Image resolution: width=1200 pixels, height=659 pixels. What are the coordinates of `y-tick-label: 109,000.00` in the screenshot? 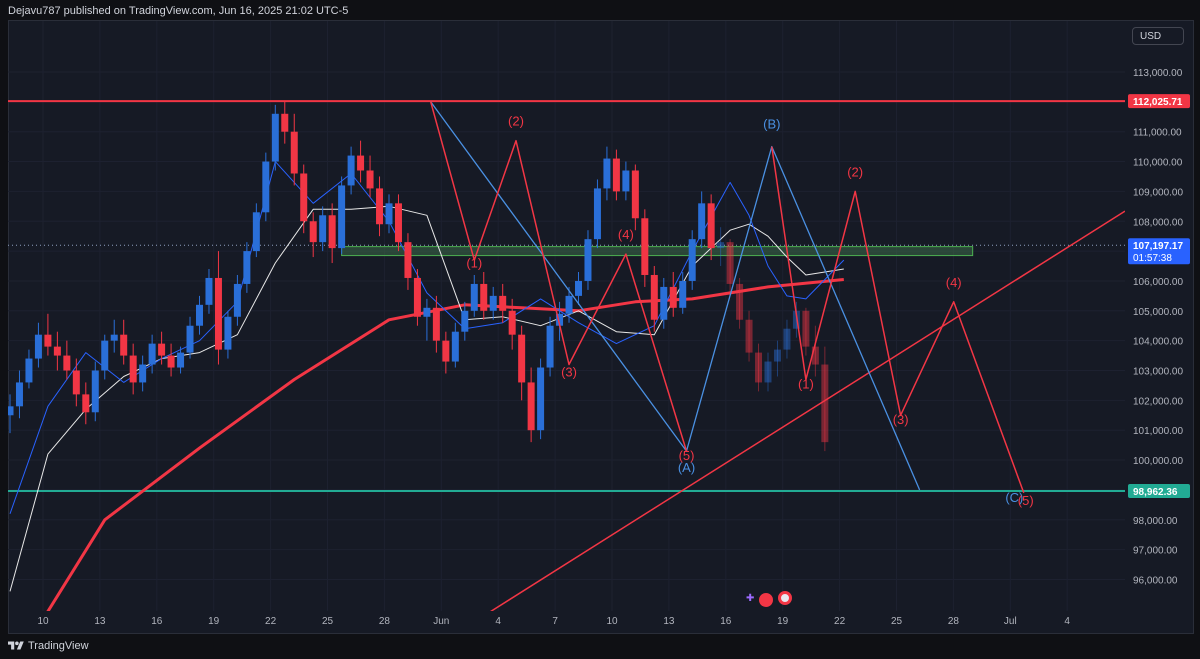 It's located at (1158, 192).